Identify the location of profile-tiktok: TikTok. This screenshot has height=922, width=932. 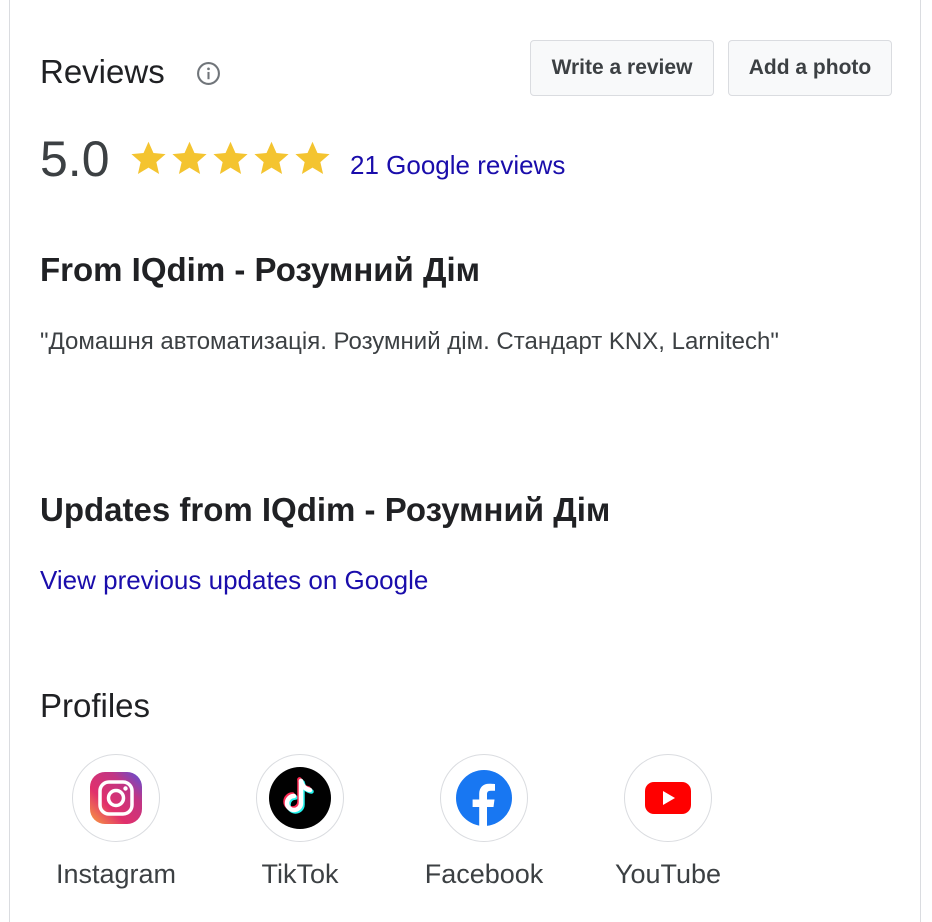
(300, 829).